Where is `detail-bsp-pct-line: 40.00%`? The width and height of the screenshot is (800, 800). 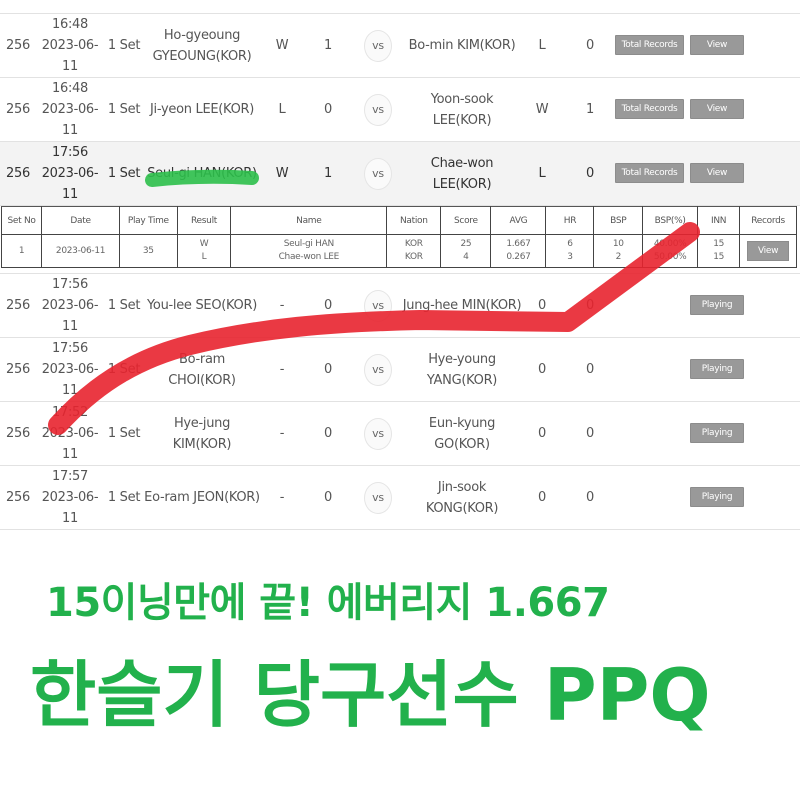 detail-bsp-pct-line: 40.00% is located at coordinates (670, 244).